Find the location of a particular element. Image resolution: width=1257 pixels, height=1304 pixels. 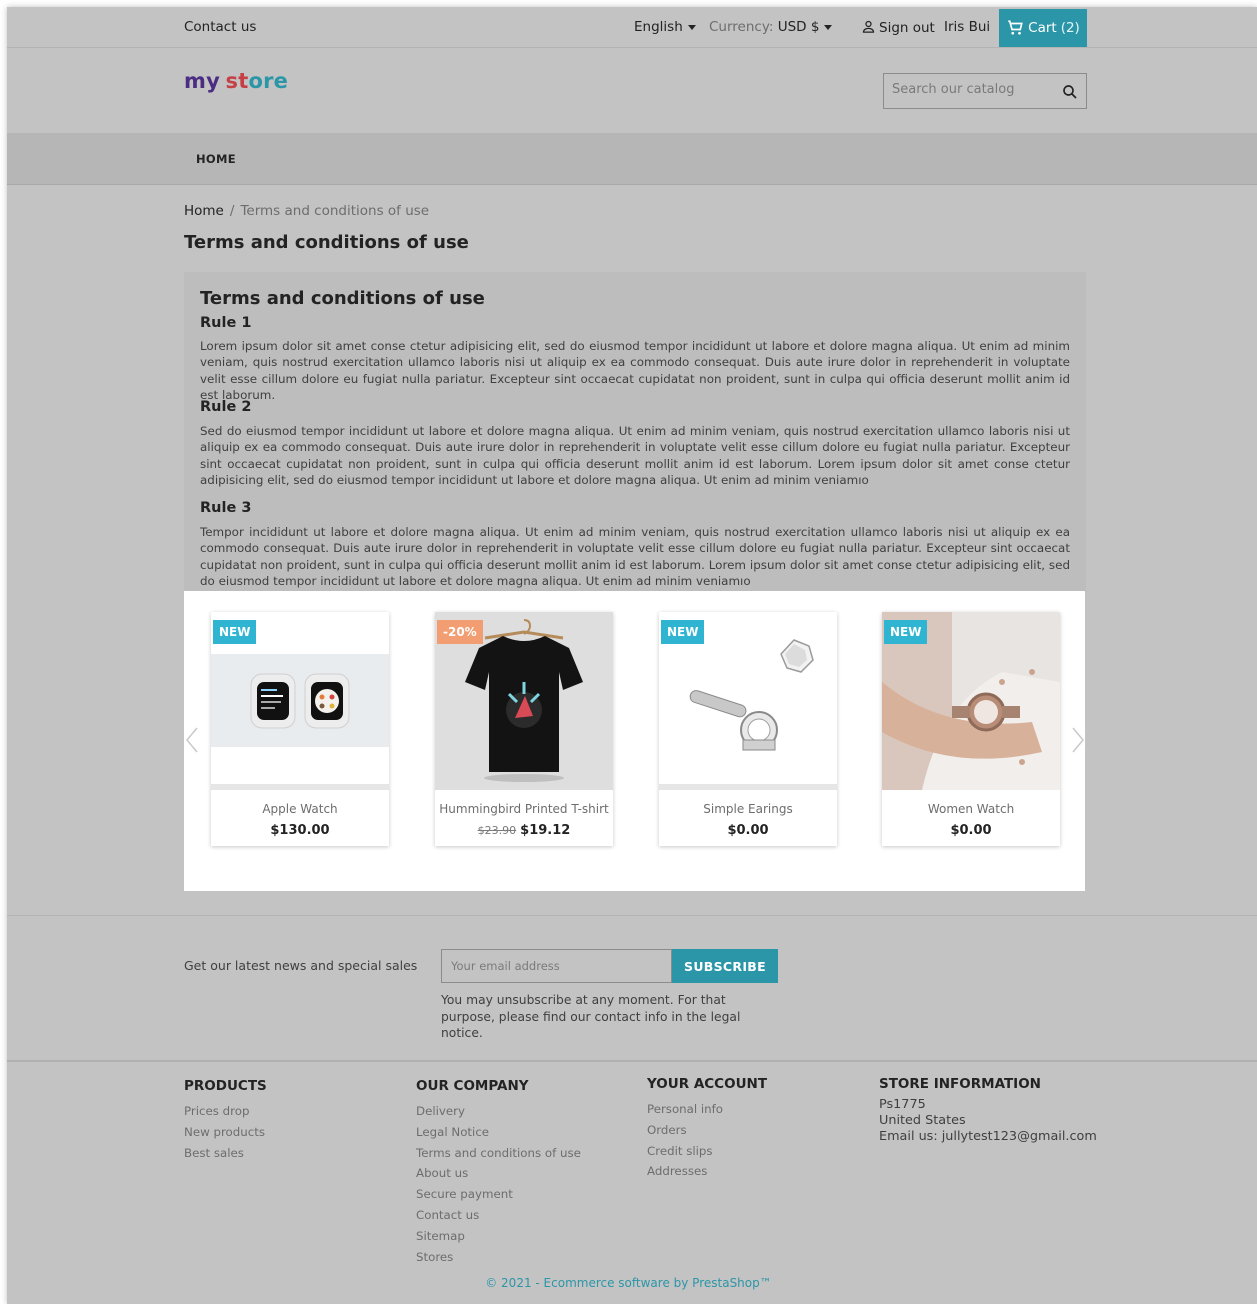

product-card: NEW Apple Watch $130.00 is located at coordinates (300, 729).